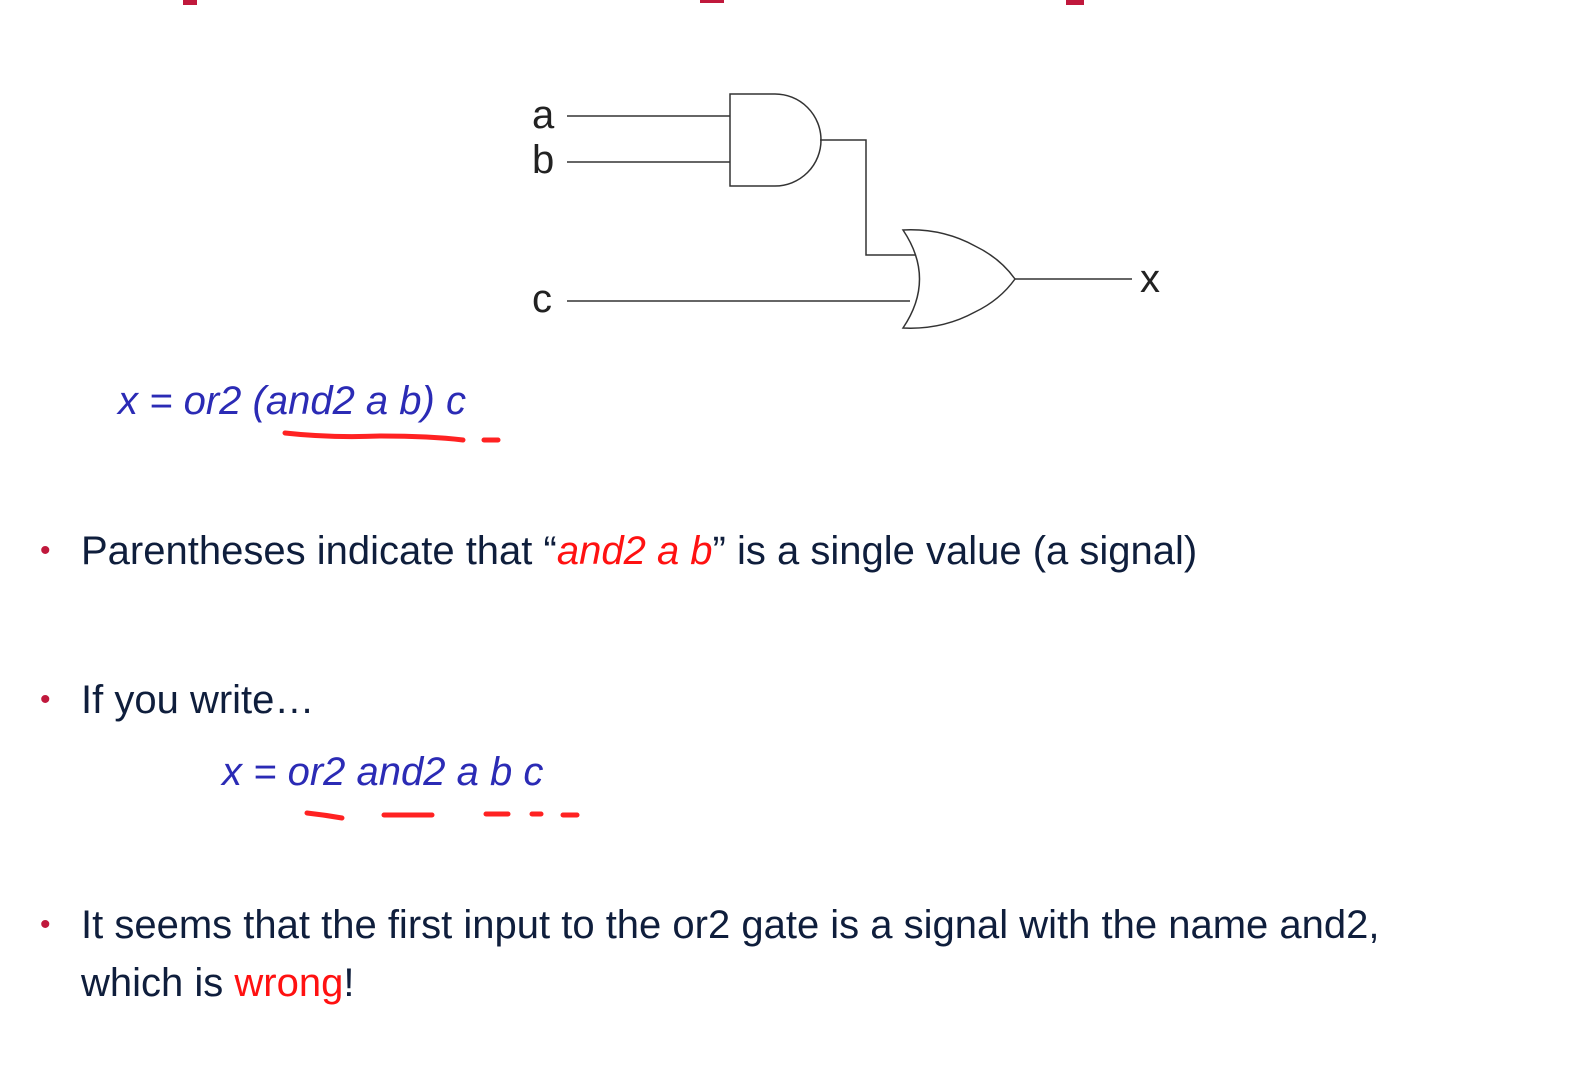 This screenshot has width=1591, height=1084. Describe the element at coordinates (218, 983) in the screenshot. I see `bullet-3-line-2: which is wrong!` at that location.